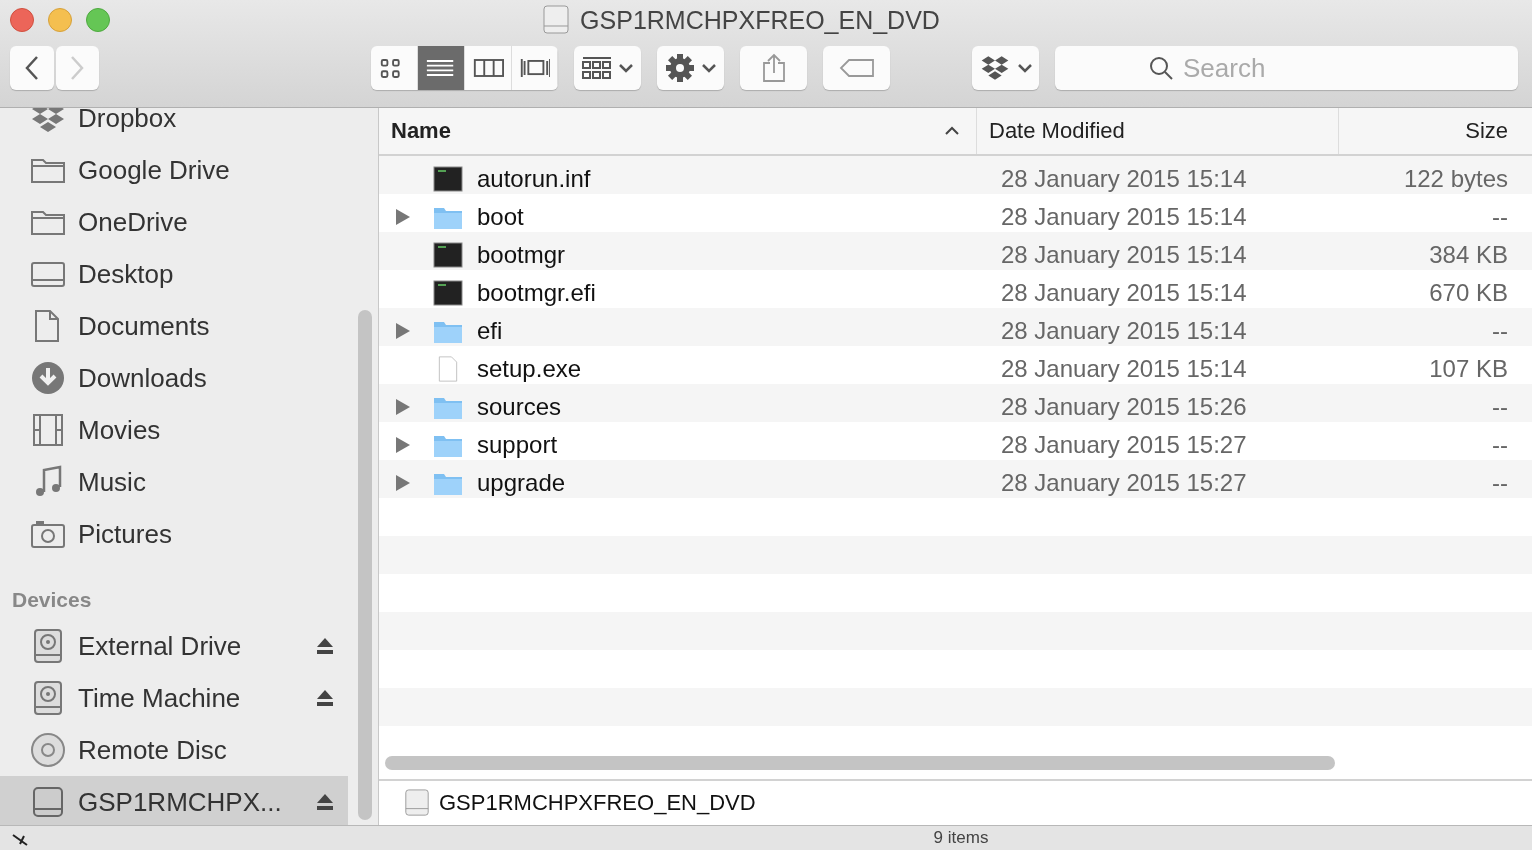 This screenshot has width=1532, height=850. I want to click on column-header: Name, so click(678, 131).